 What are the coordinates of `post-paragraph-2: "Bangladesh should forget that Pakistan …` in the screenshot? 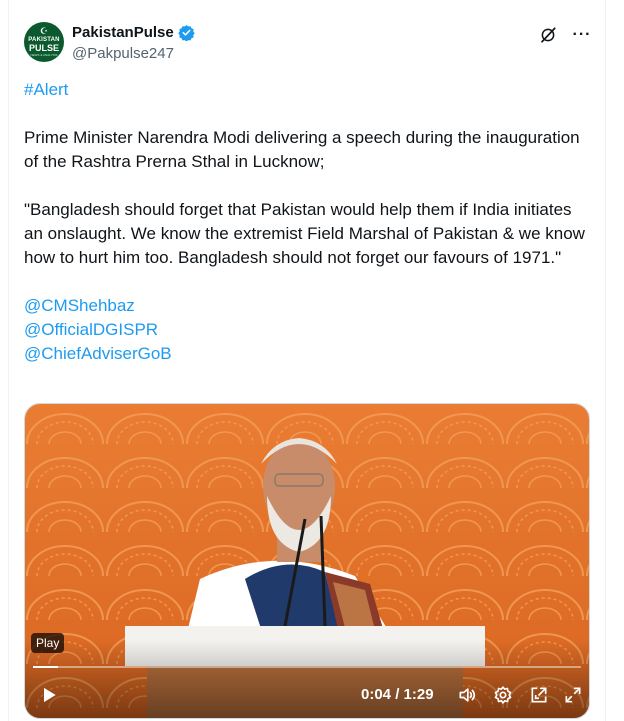 It's located at (304, 233).